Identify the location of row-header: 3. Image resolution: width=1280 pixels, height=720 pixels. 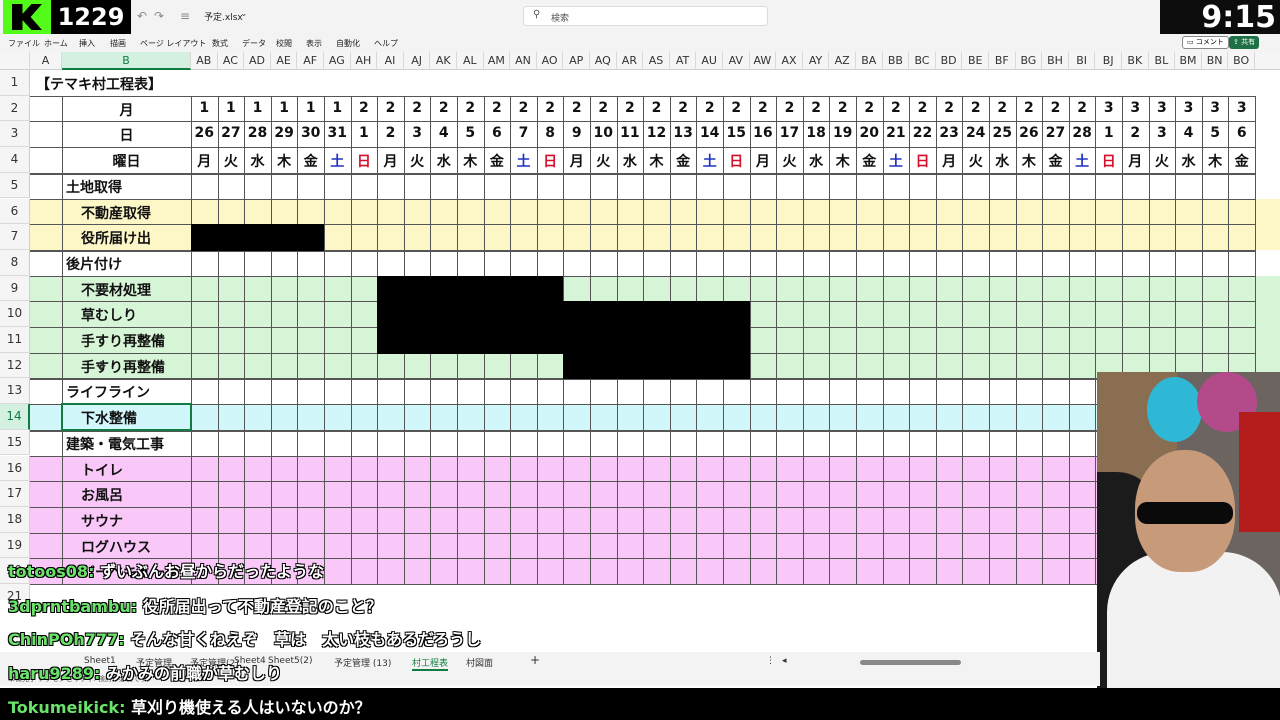
(15, 134).